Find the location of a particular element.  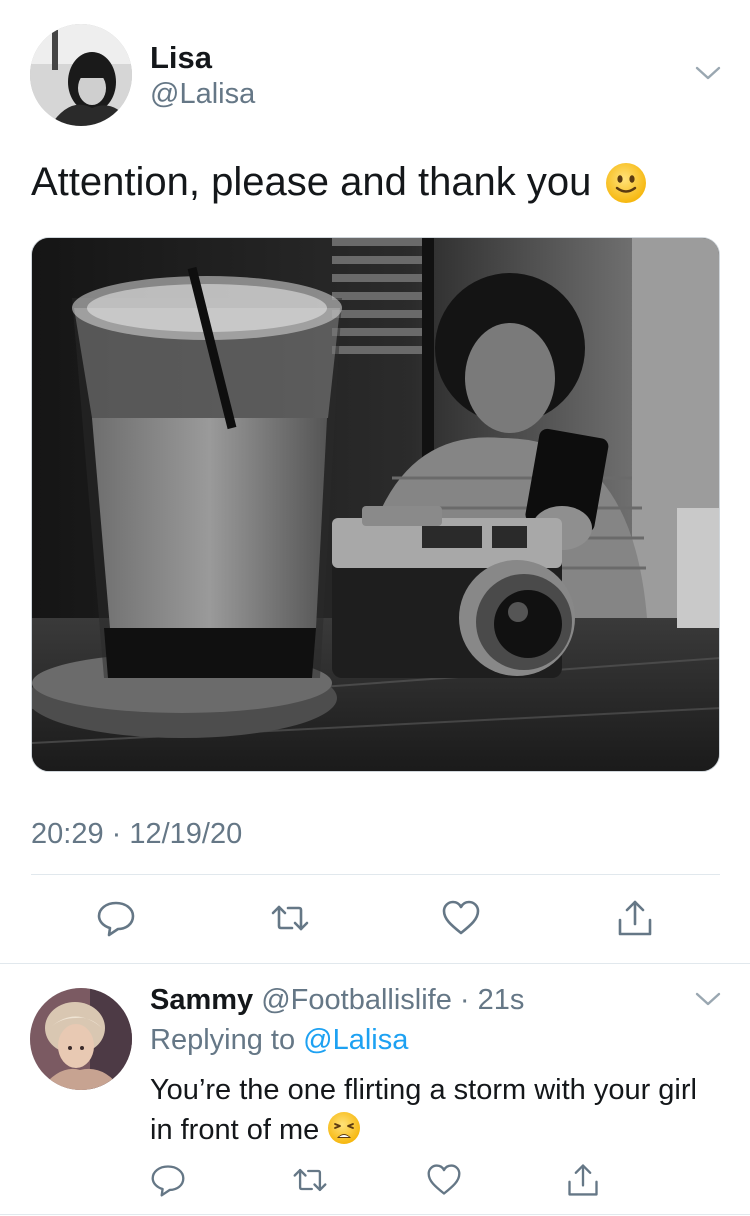

replying-to: Replying to @Lalisa is located at coordinates (279, 1040).